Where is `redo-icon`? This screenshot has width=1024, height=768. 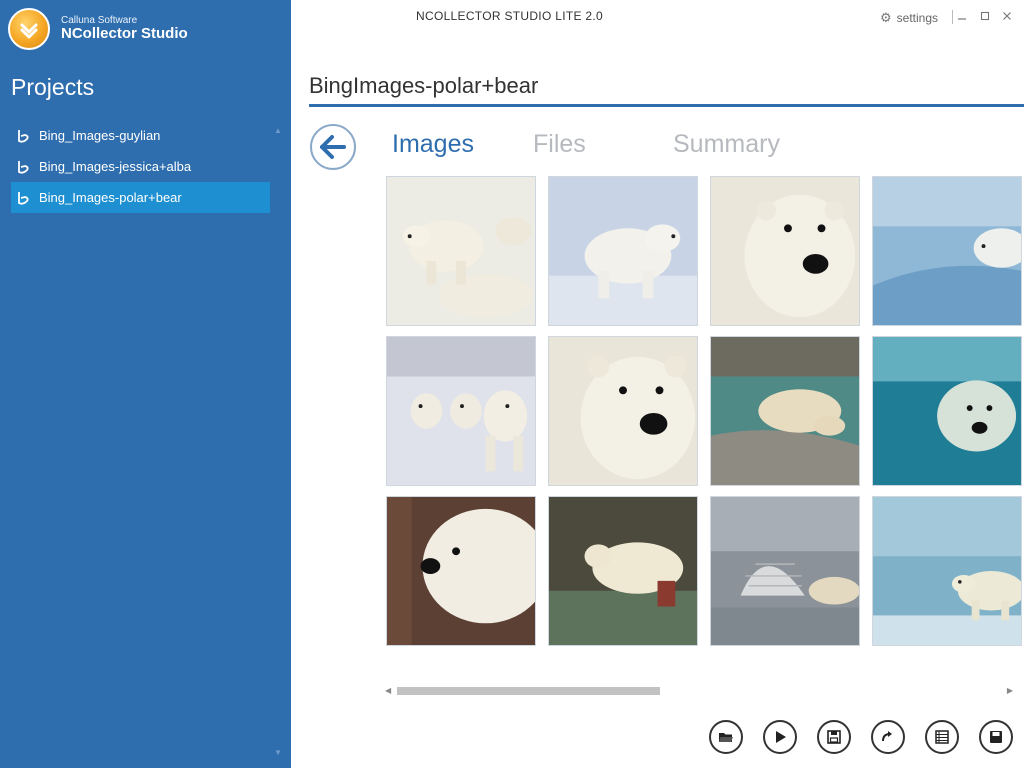 redo-icon is located at coordinates (887, 736).